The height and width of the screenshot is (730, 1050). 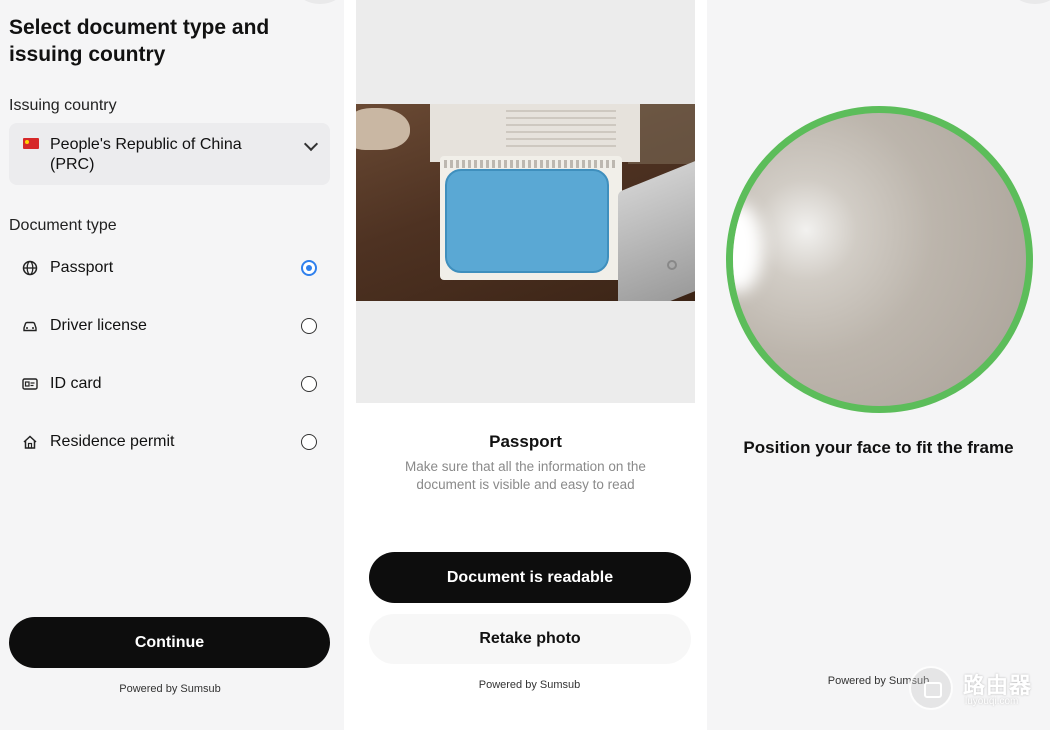 What do you see at coordinates (525, 441) in the screenshot?
I see `review-title: Passport` at bounding box center [525, 441].